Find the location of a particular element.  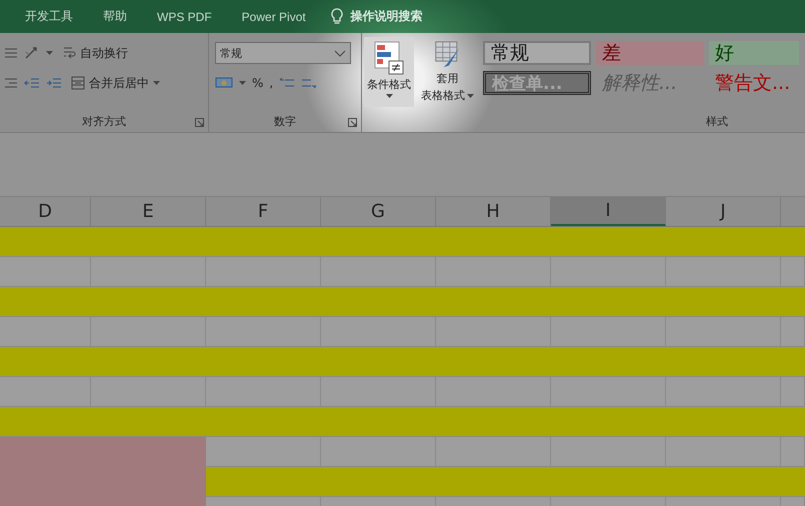

group-label: 样式 is located at coordinates (717, 121).